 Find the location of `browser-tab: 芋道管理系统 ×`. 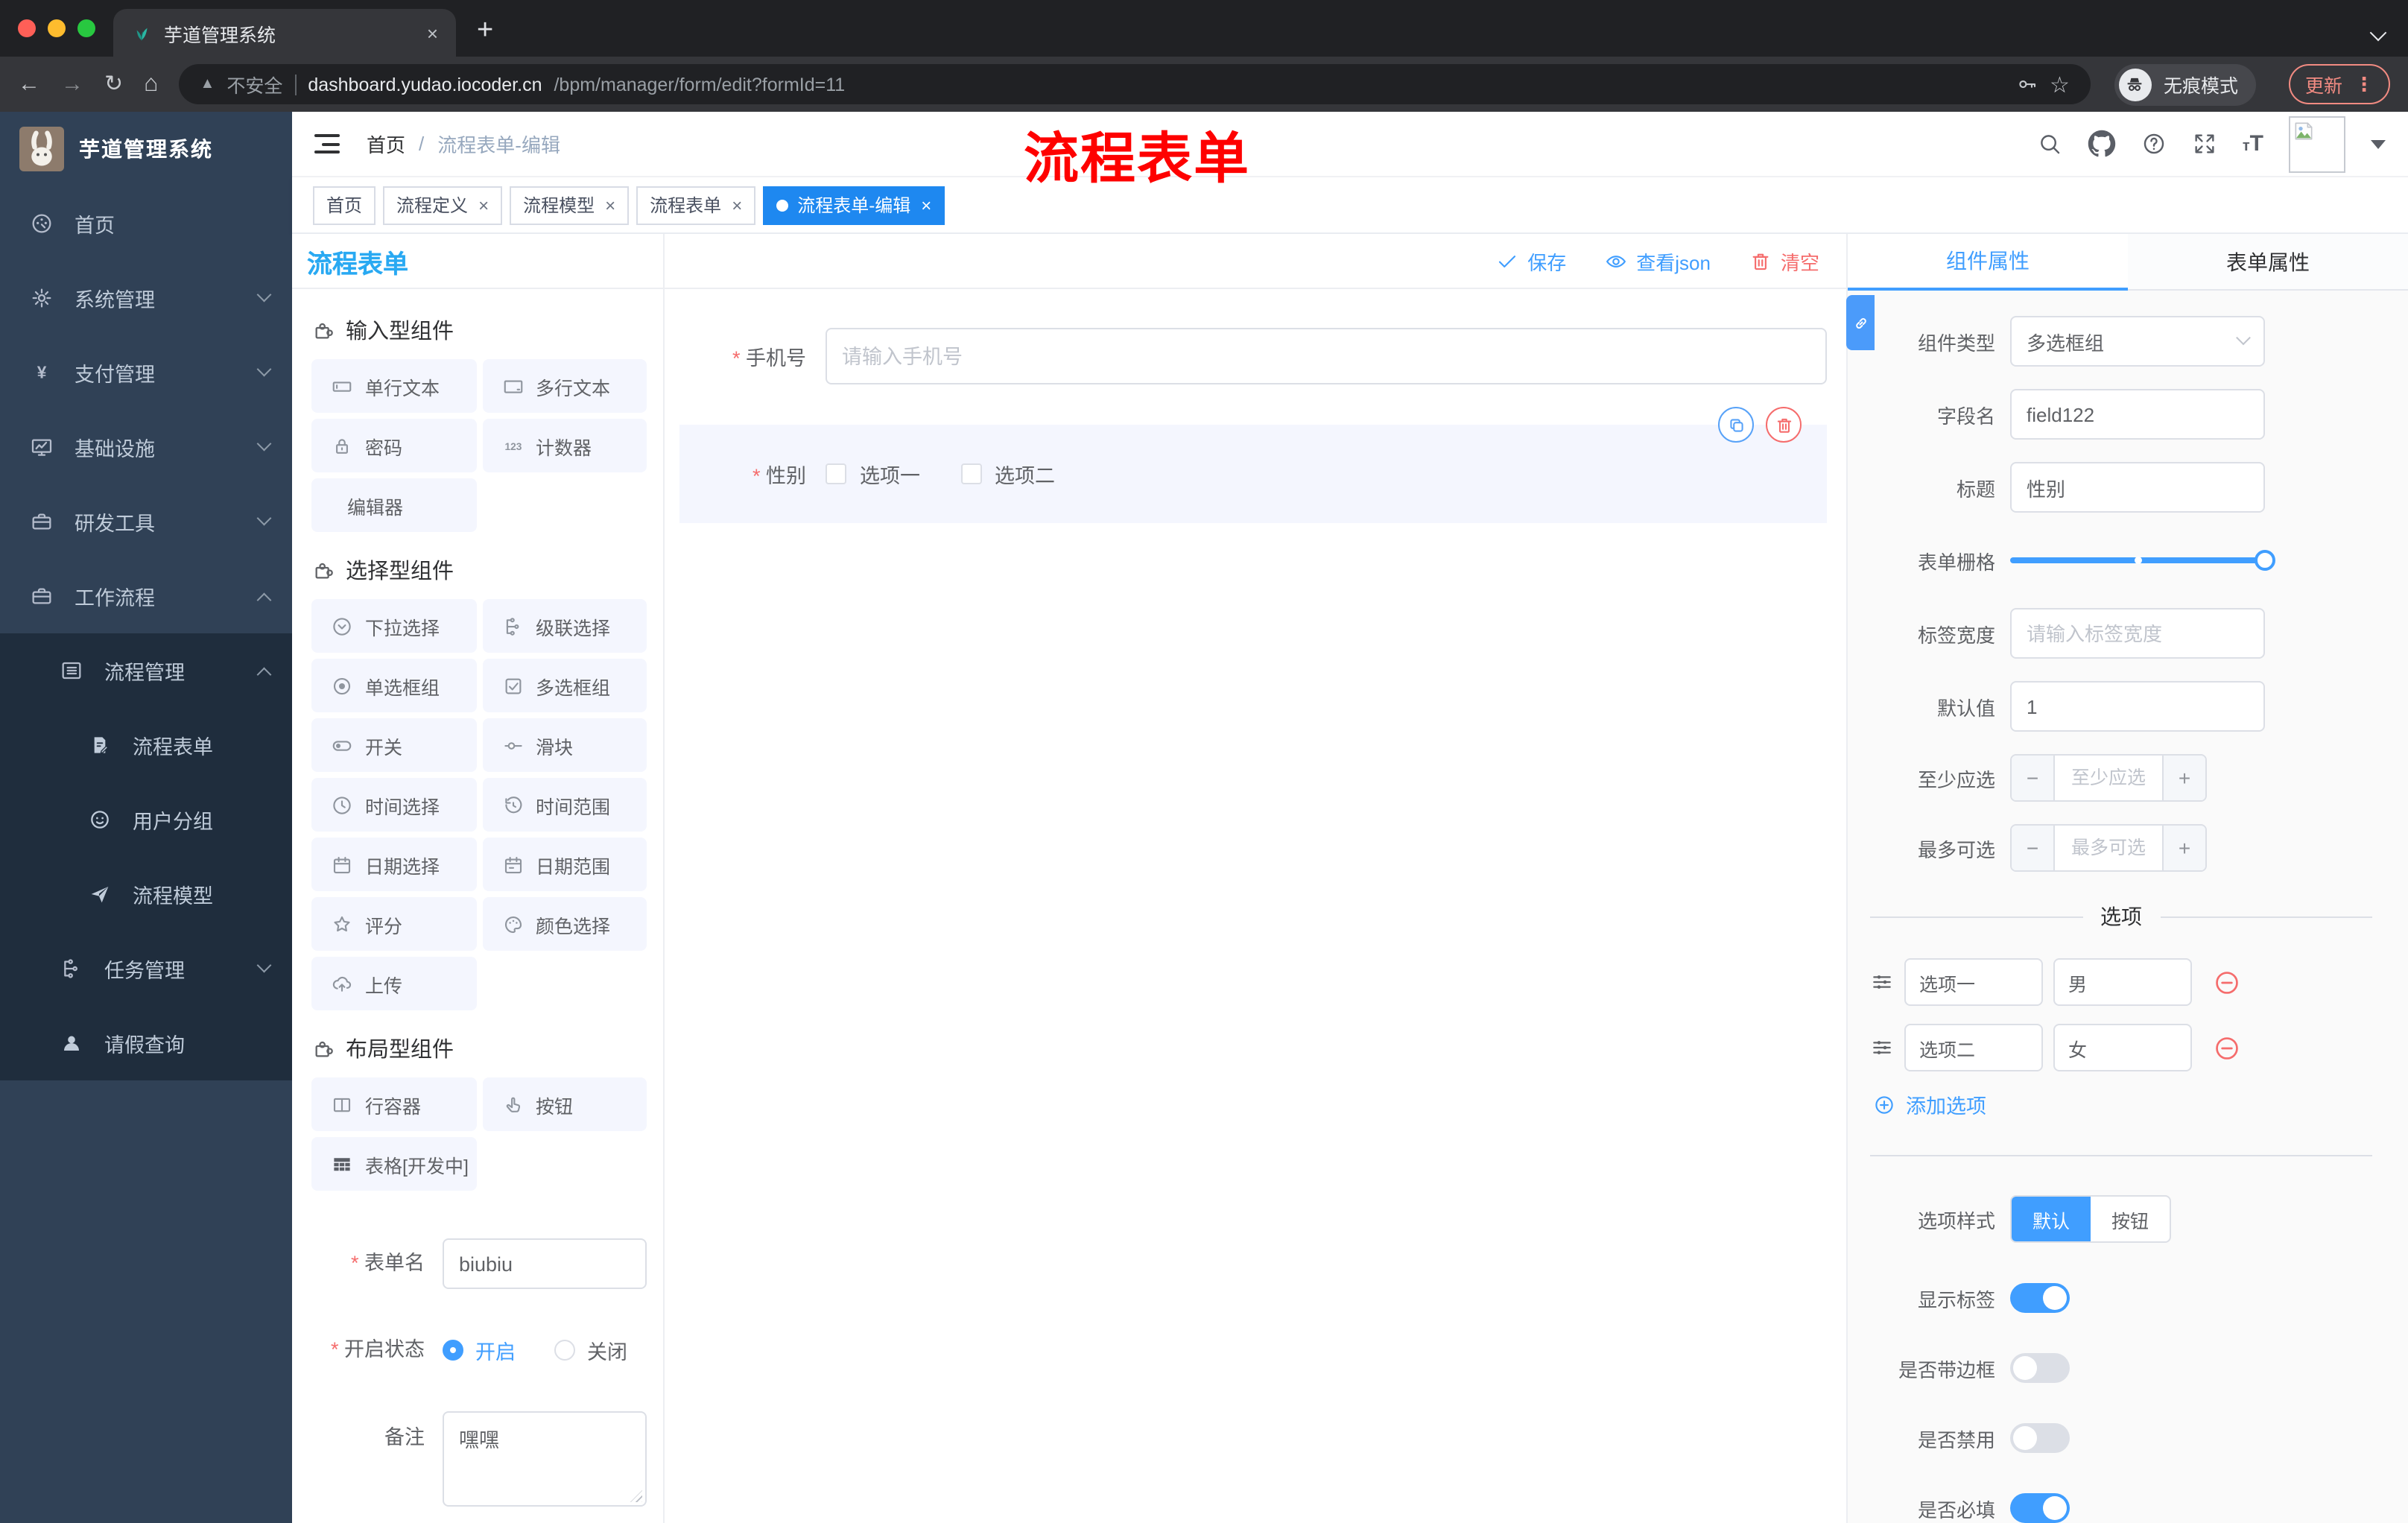

browser-tab: 芋道管理系统 × is located at coordinates (284, 33).